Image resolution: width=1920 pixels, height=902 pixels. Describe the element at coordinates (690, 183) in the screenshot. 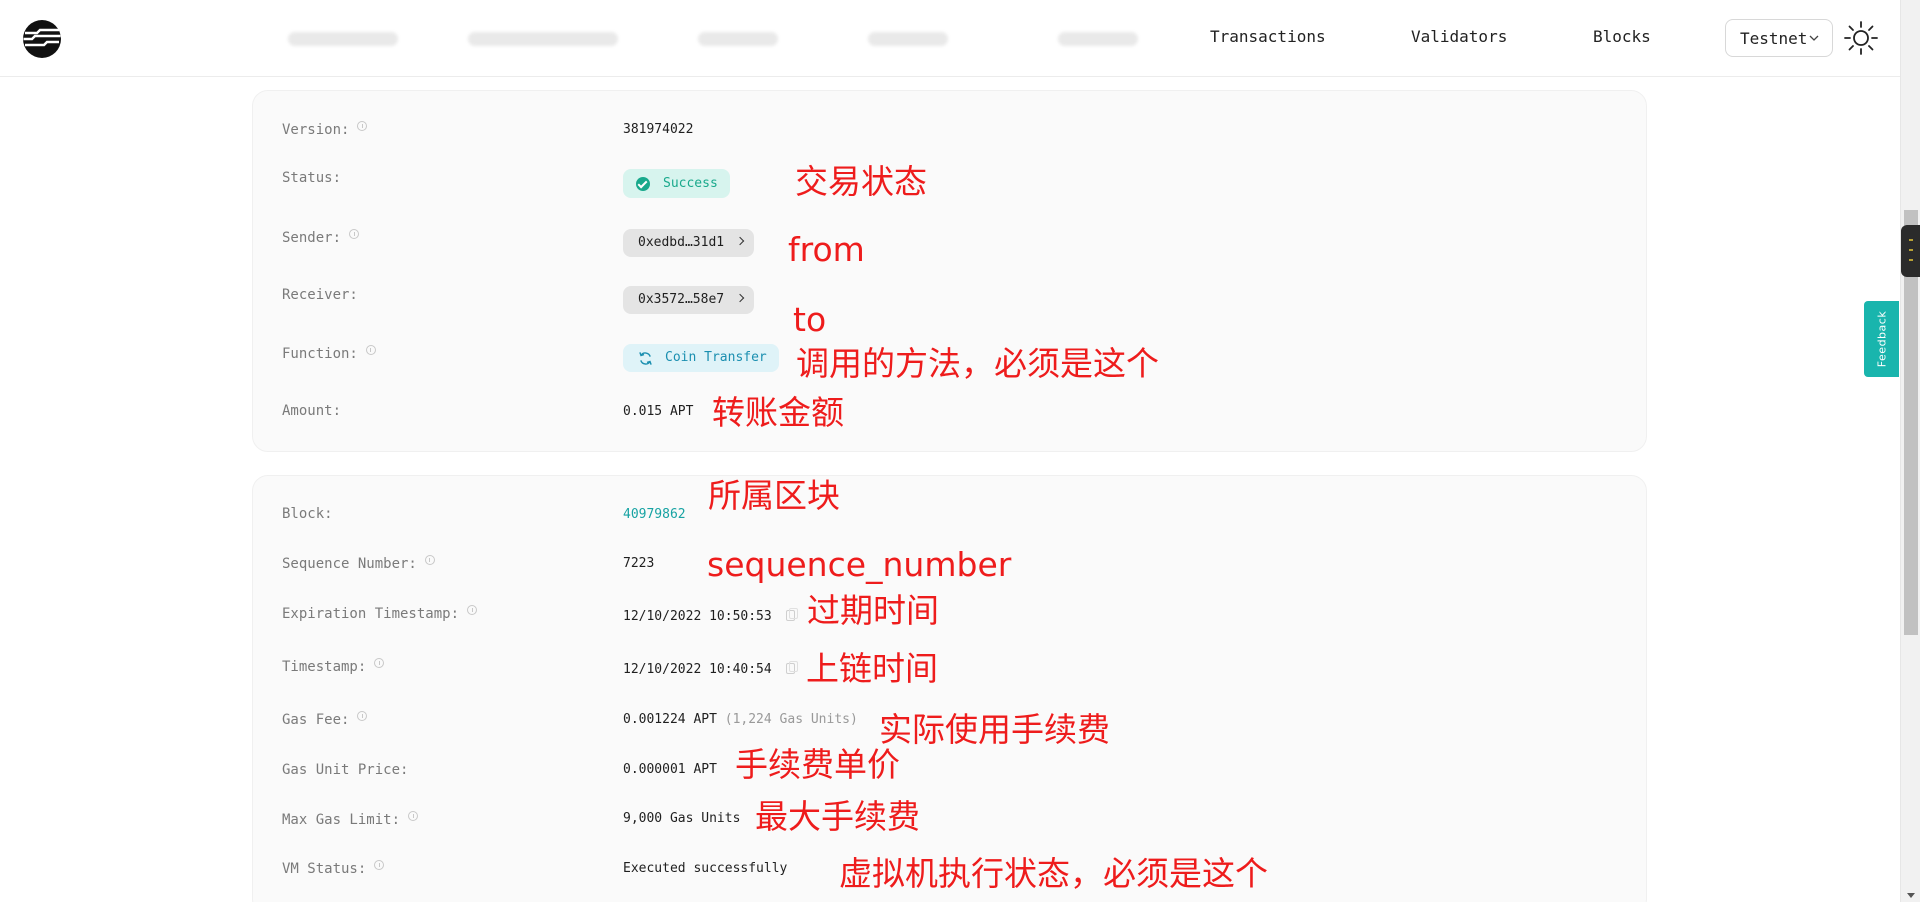

I see `status-badge-text: Success` at that location.